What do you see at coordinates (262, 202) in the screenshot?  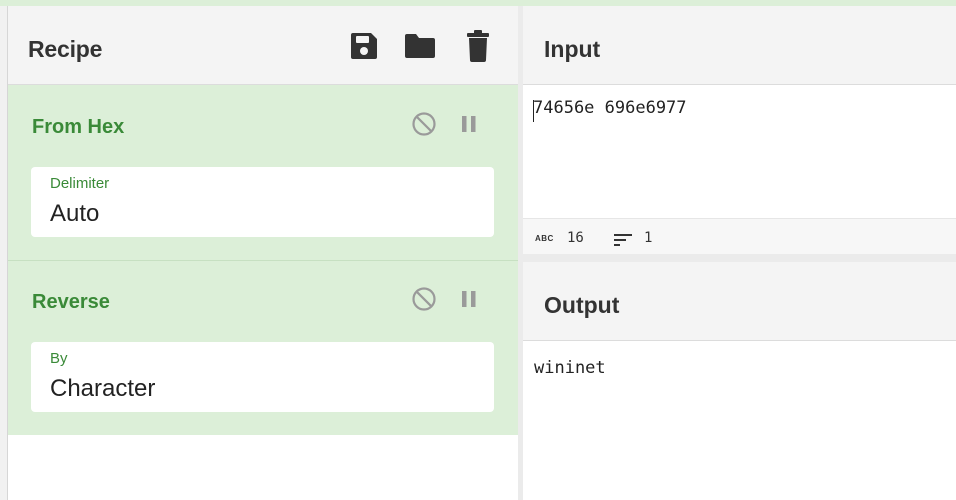 I see `delimiter-field: Delimiter Auto` at bounding box center [262, 202].